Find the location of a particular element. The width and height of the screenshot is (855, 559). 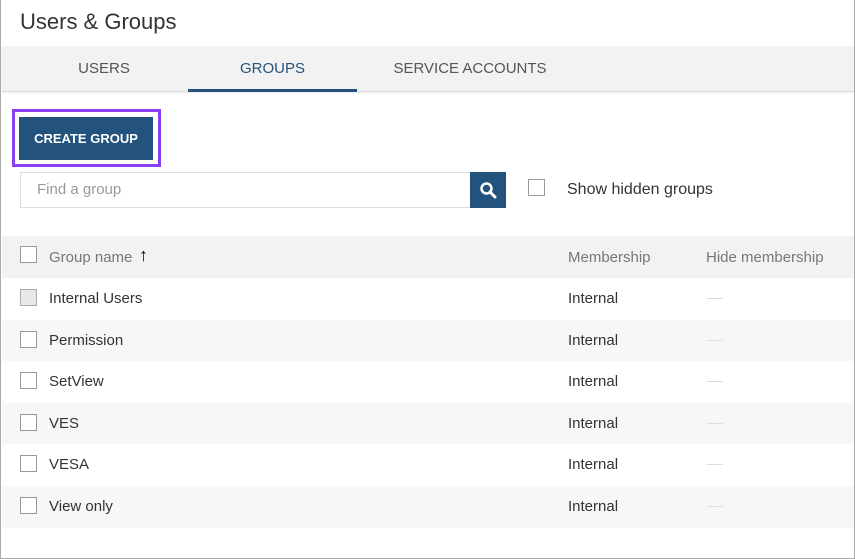

select-all-checkbox is located at coordinates (28, 254).